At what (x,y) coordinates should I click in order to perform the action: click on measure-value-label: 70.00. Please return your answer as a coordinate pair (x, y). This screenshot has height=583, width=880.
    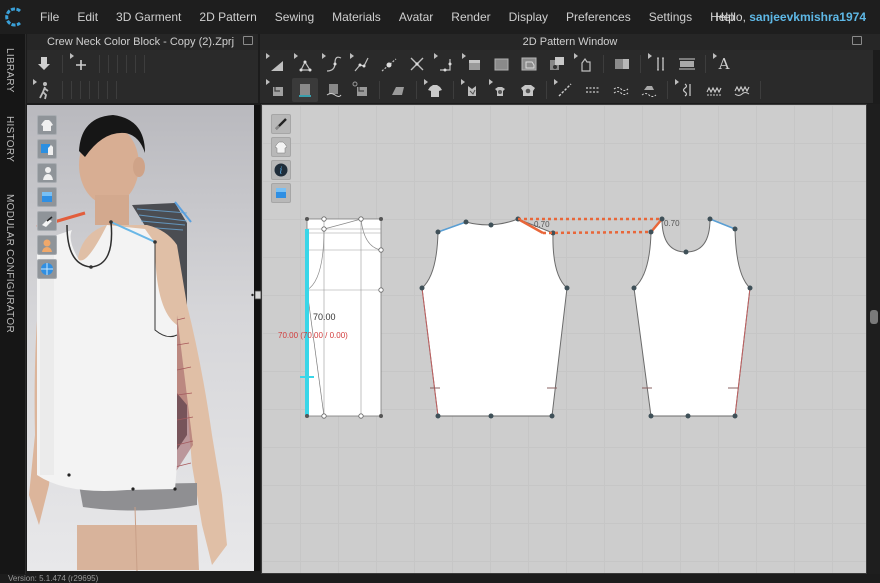
    Looking at the image, I should click on (324, 317).